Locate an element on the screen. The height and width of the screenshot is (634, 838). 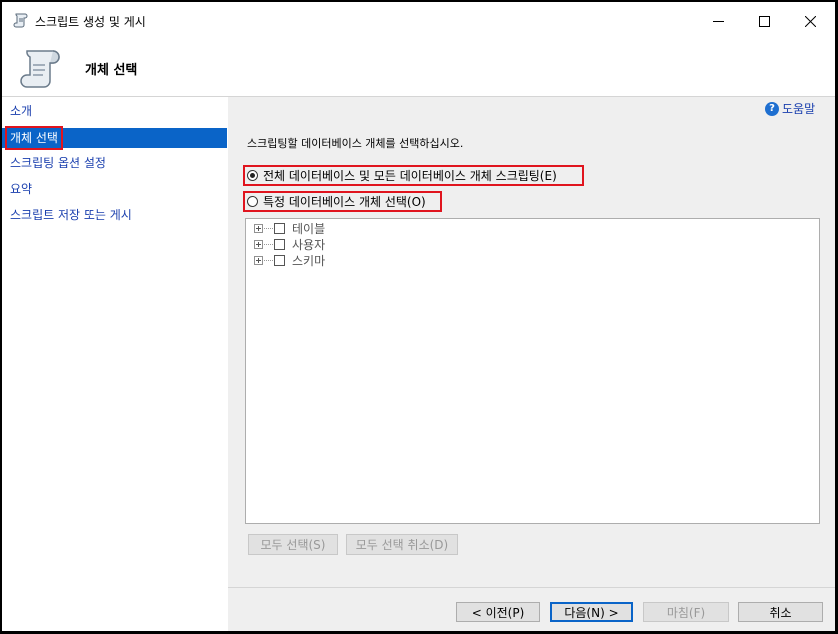
tree-node-schemas: 스키마 is located at coordinates (289, 260).